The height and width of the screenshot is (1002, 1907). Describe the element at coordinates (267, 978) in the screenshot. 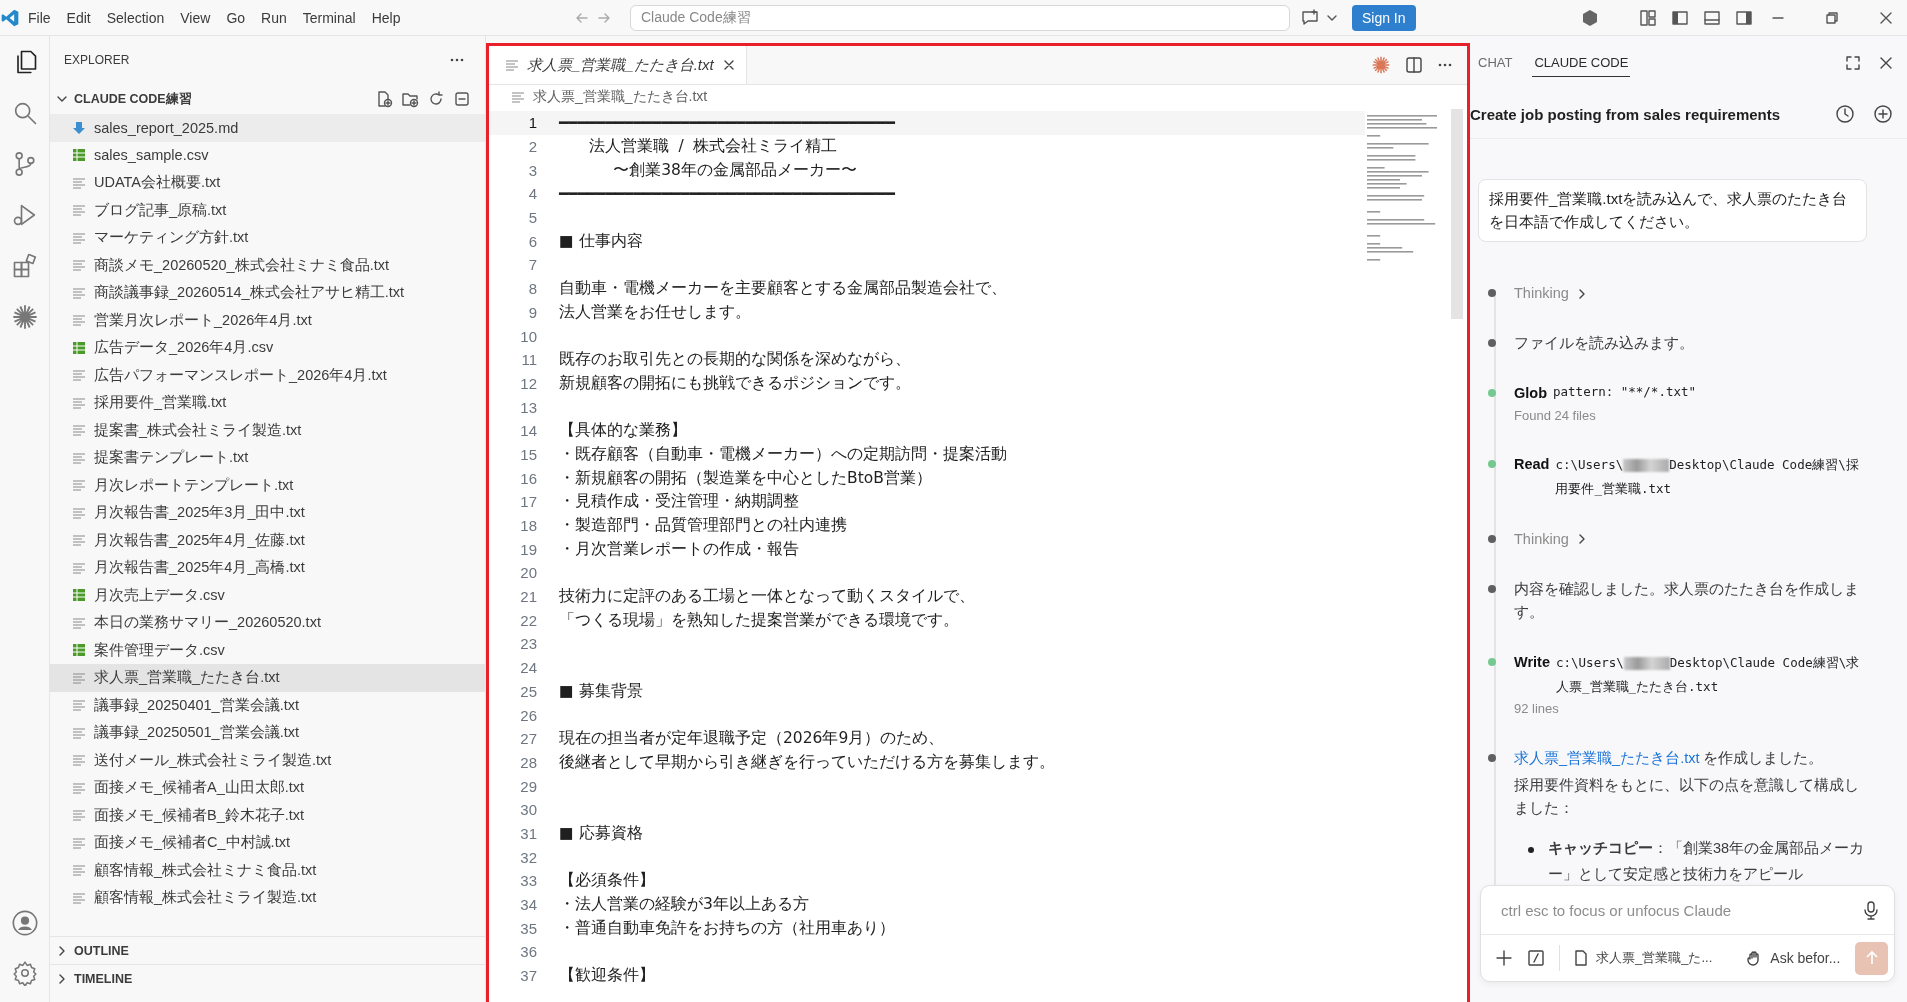

I see `section-header: TIMELINE` at that location.